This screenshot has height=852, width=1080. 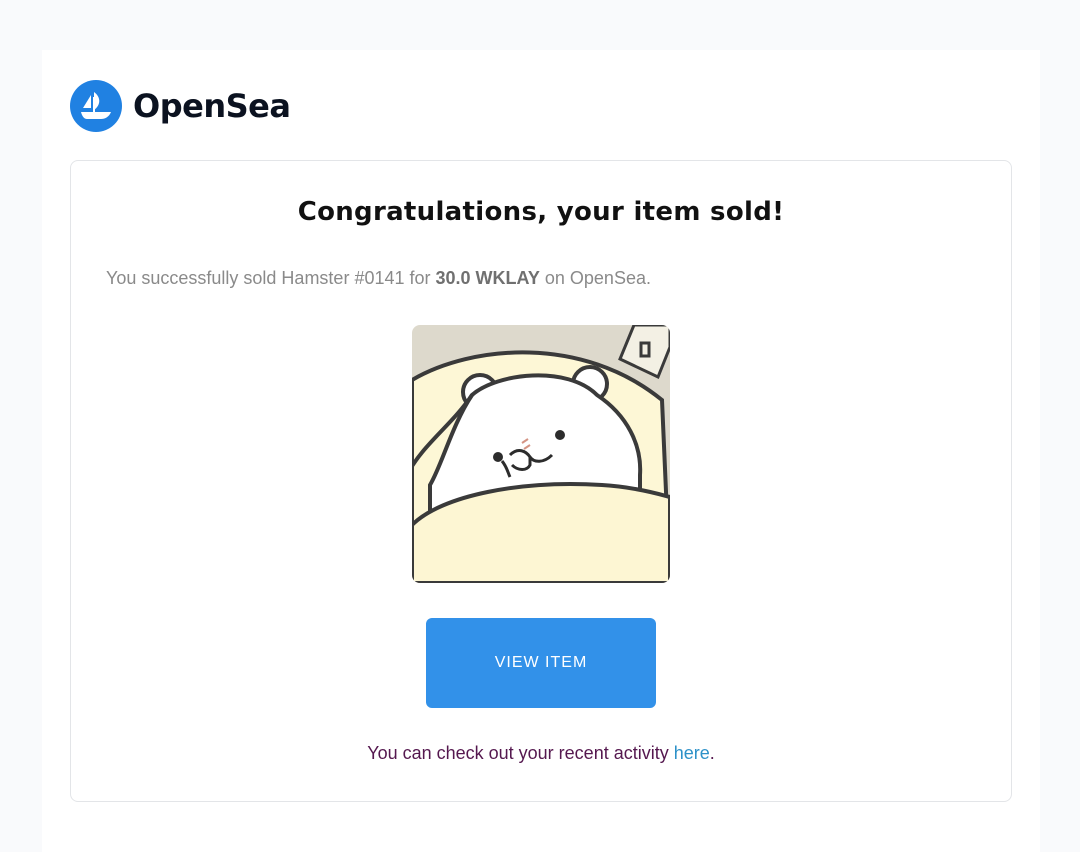 What do you see at coordinates (541, 212) in the screenshot?
I see `headline: Congratulations, your item sold!` at bounding box center [541, 212].